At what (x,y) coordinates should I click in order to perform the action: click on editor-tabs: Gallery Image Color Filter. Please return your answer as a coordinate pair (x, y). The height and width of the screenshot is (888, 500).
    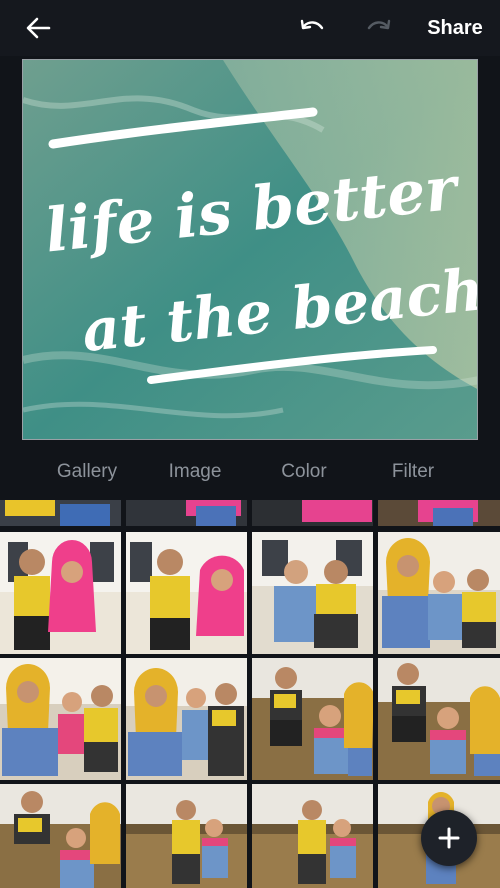
    Looking at the image, I should click on (250, 472).